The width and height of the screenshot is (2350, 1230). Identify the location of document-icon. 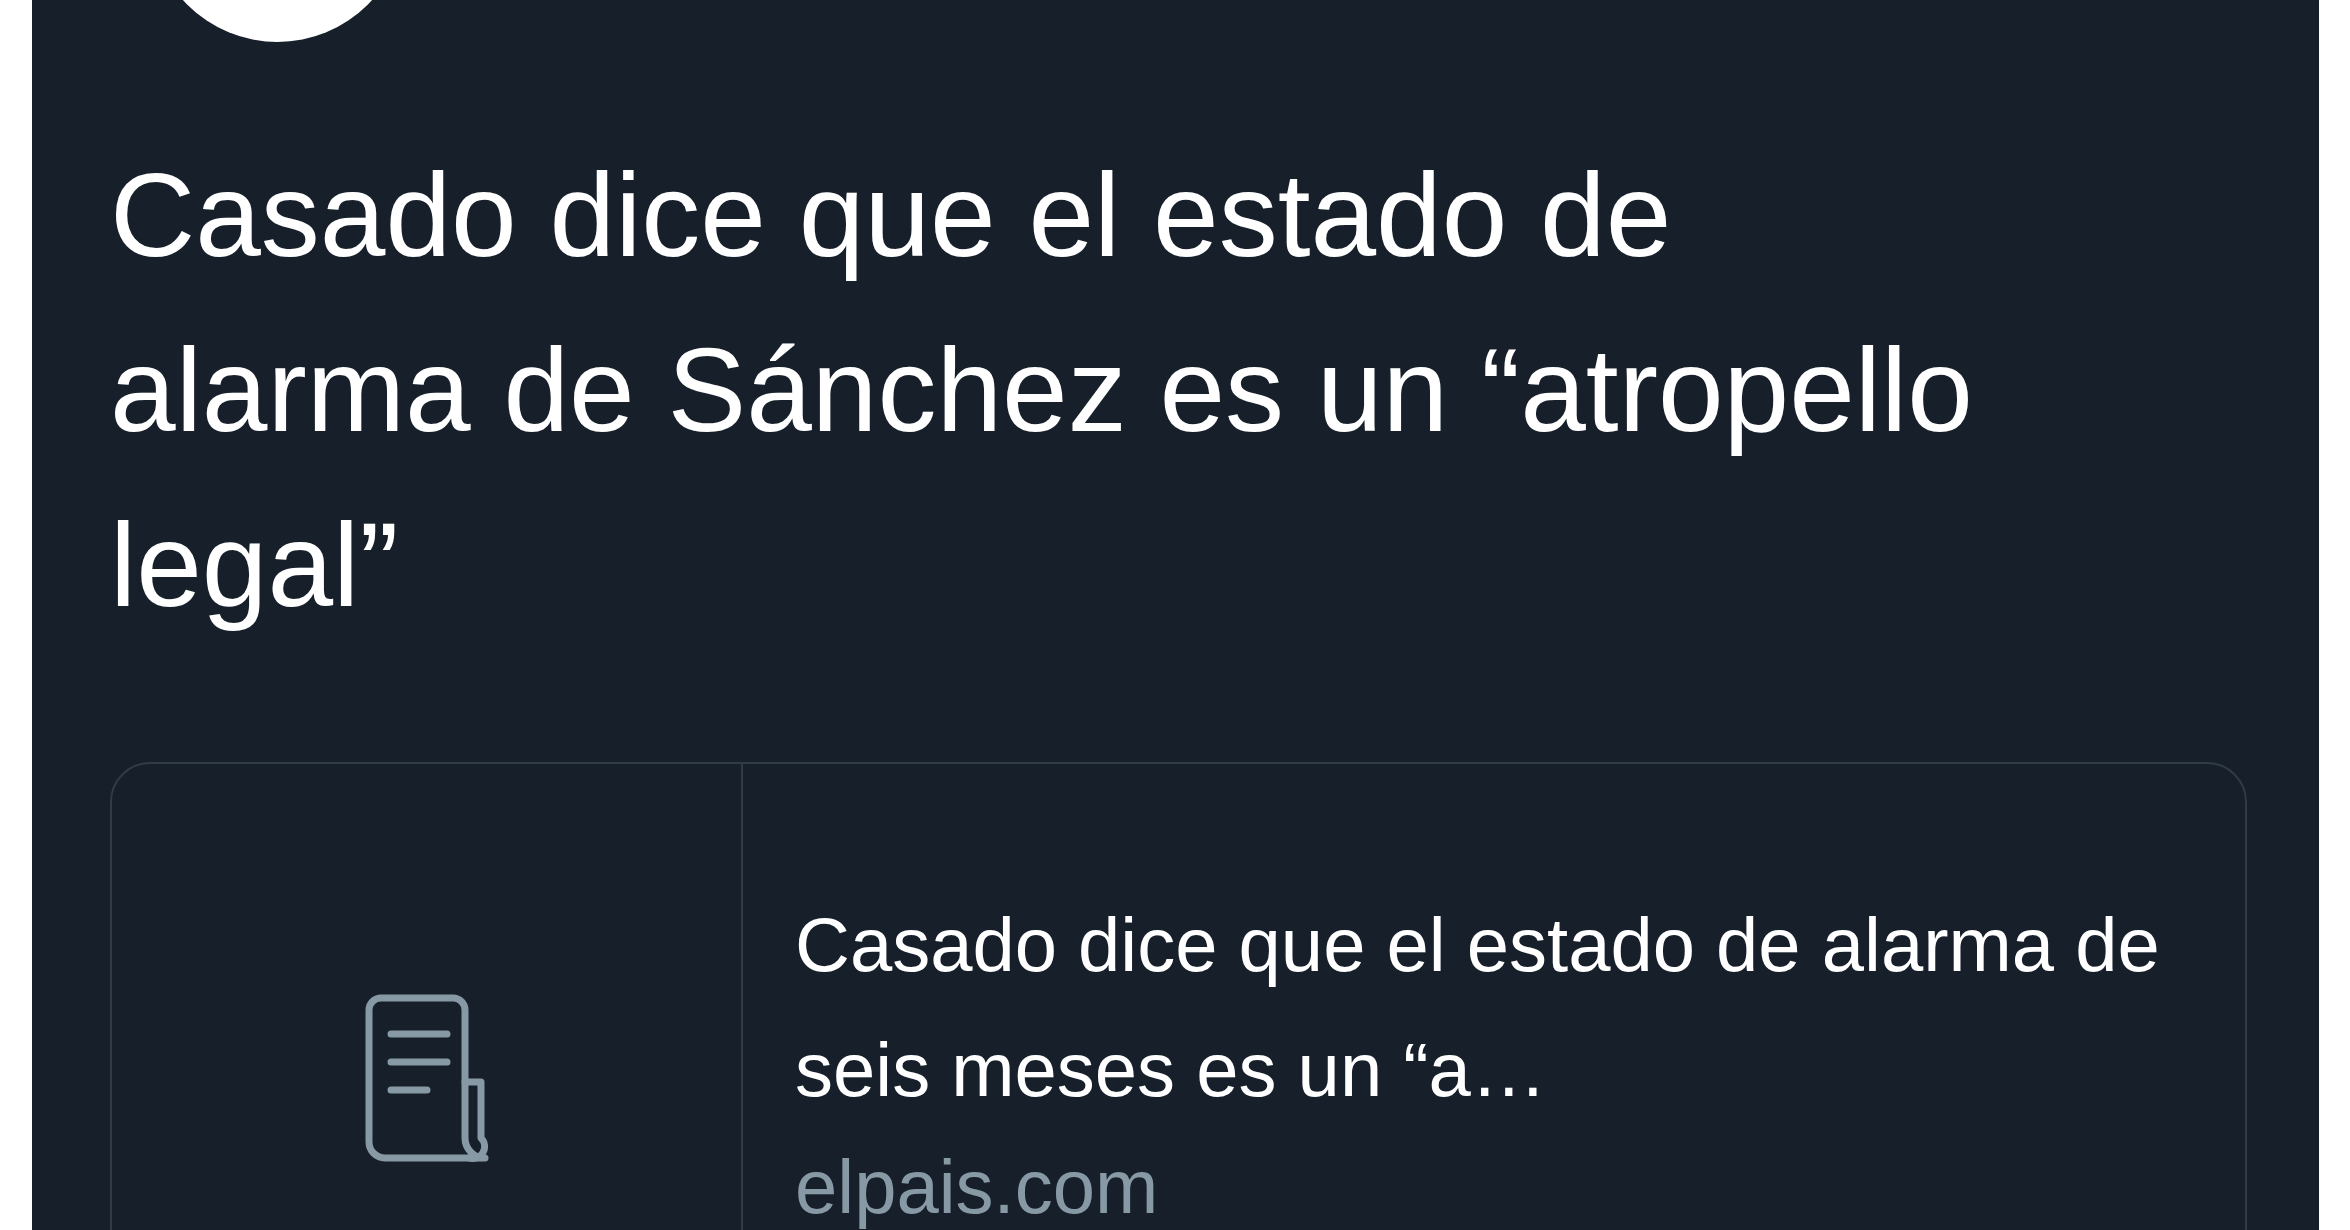
(426, 1079).